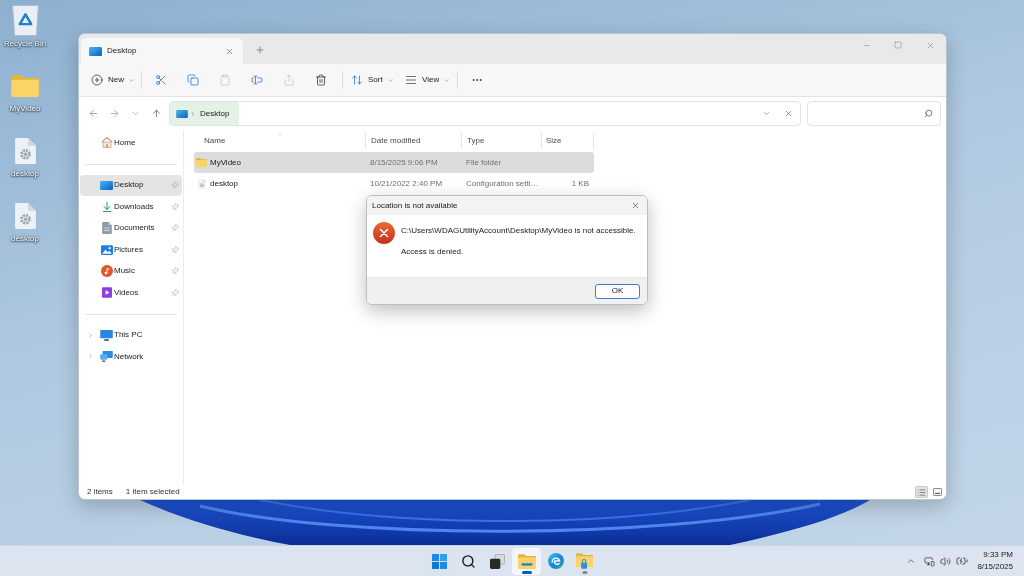  I want to click on download-icon, so click(106, 206).